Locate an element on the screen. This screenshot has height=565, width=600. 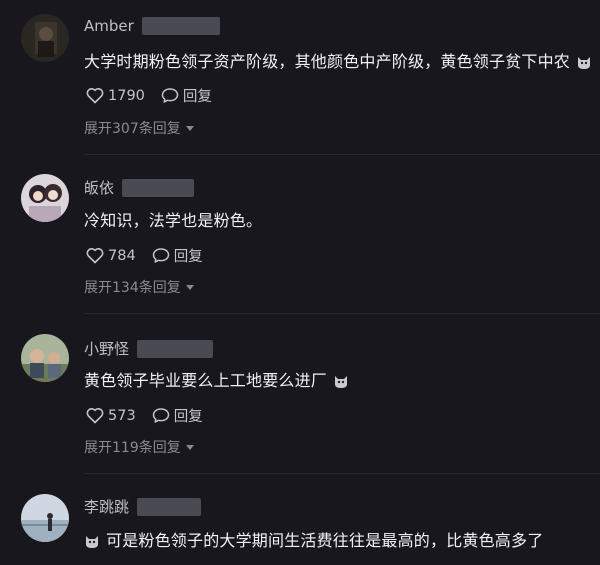
comment-actions: 573 回复 is located at coordinates (152, 415).